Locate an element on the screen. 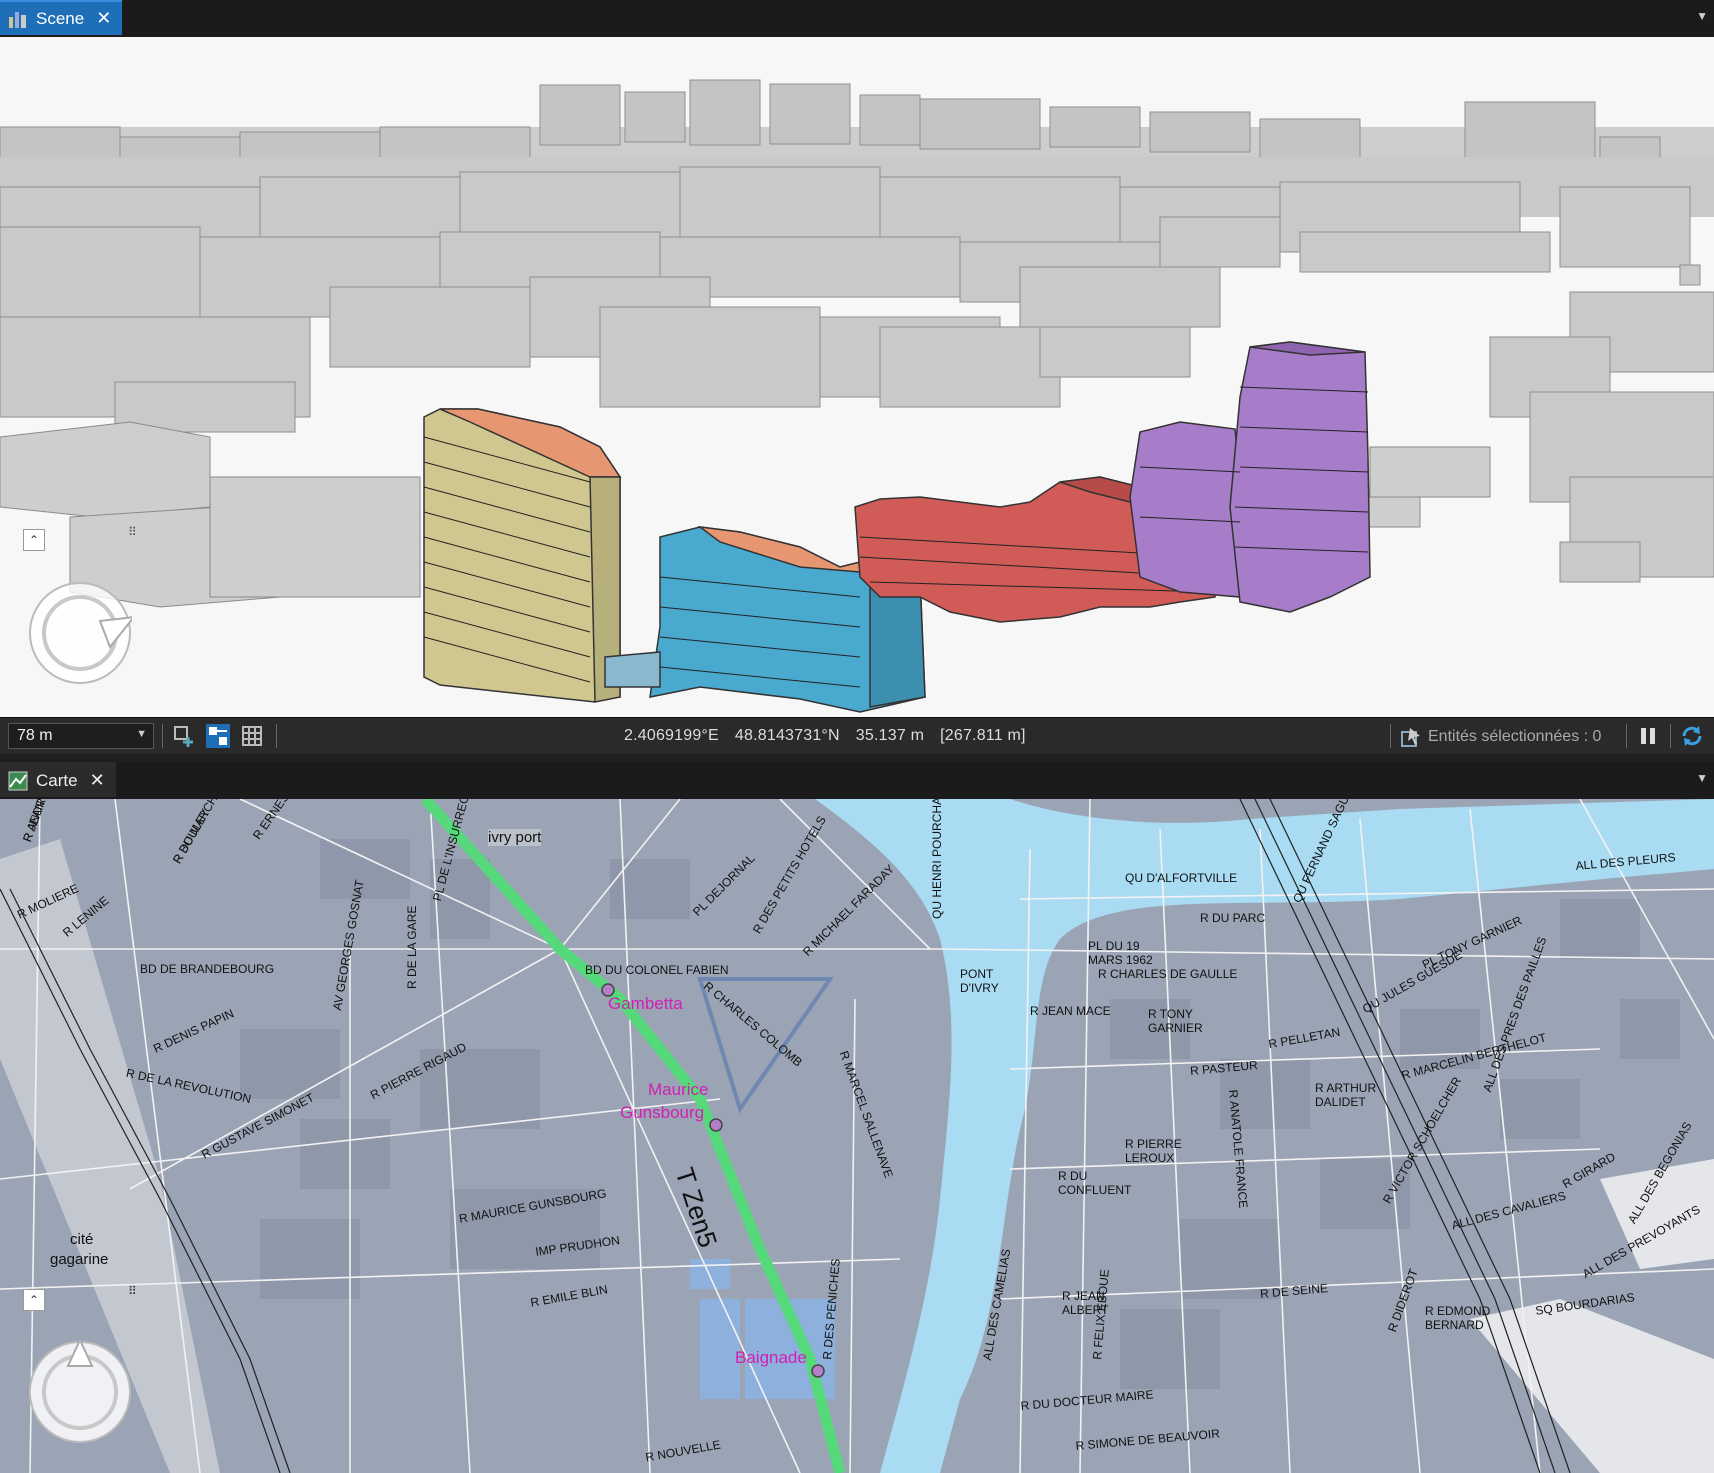  scene-tab-bar: Scene ✕ ▼ is located at coordinates (857, 19).